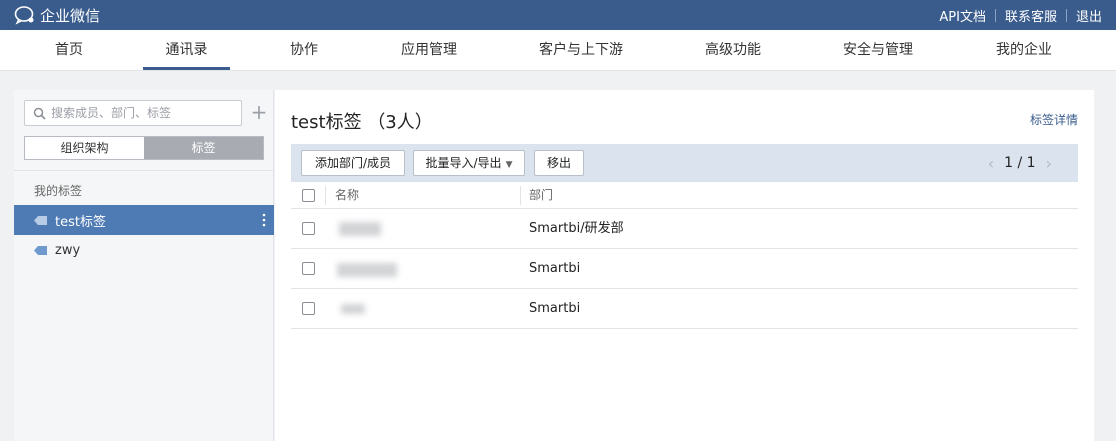  Describe the element at coordinates (1024, 50) in the screenshot. I see `nav-my-company: 我的企业` at that location.